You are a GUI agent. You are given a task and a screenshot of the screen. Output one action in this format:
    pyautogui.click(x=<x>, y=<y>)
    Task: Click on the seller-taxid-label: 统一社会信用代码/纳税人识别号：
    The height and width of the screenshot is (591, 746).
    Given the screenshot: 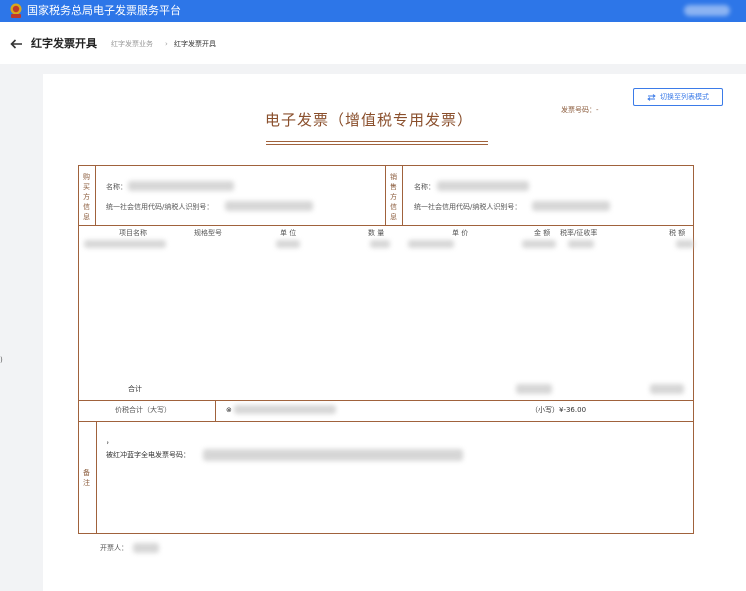 What is the action you would take?
    pyautogui.click(x=468, y=207)
    